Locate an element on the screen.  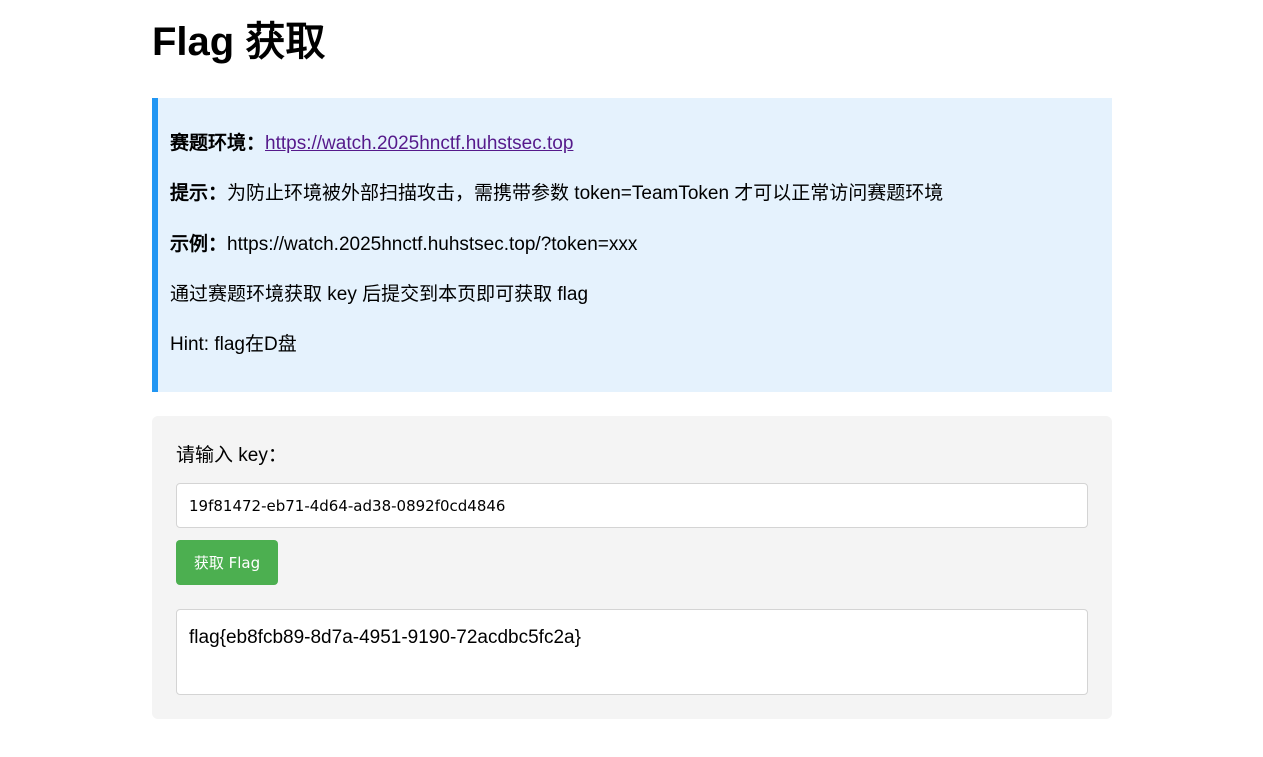
instruction-text: 通过赛题环境获取 key 后提交到本页即可获取 flag is located at coordinates (379, 294).